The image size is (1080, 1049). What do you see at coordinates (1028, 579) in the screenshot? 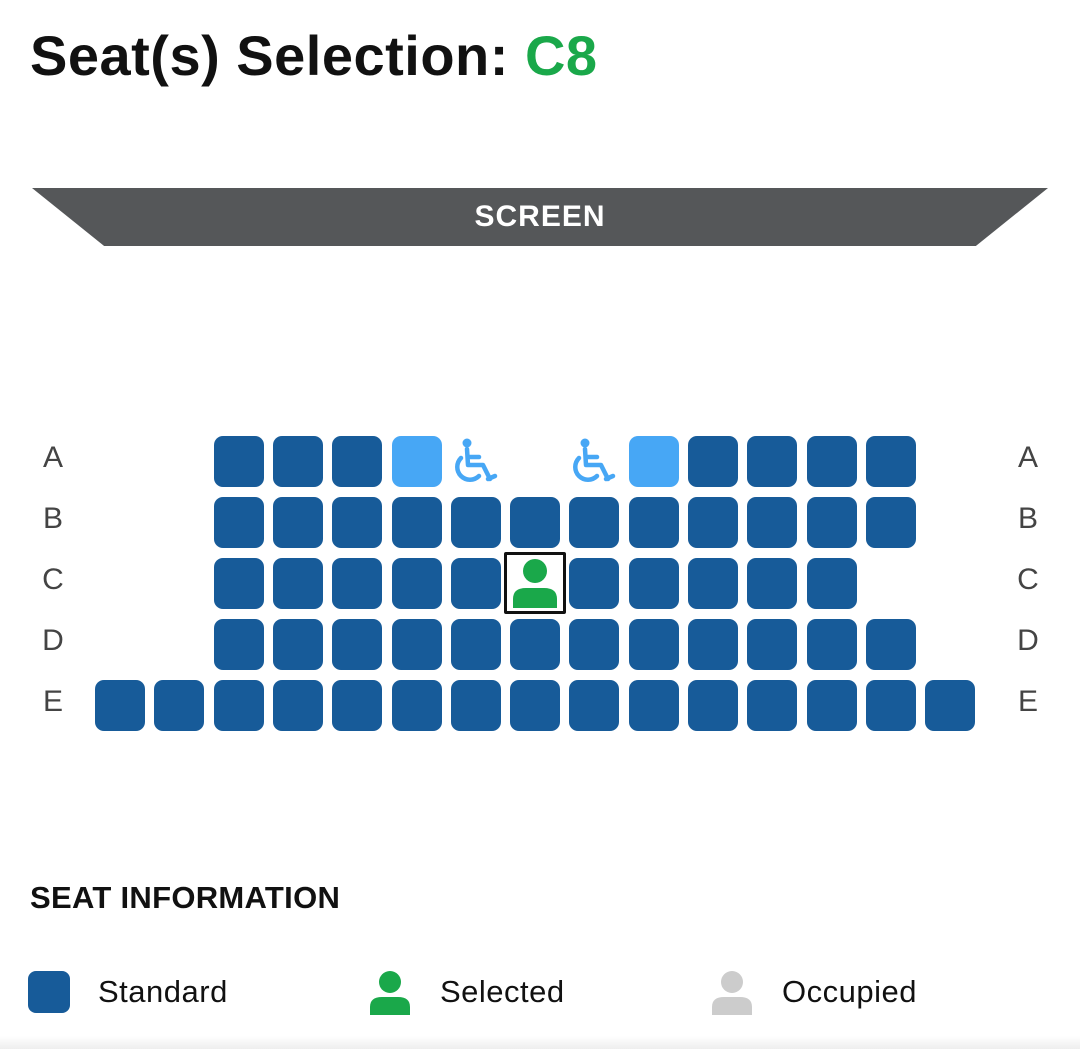
I see `row-label-right-c: C` at bounding box center [1028, 579].